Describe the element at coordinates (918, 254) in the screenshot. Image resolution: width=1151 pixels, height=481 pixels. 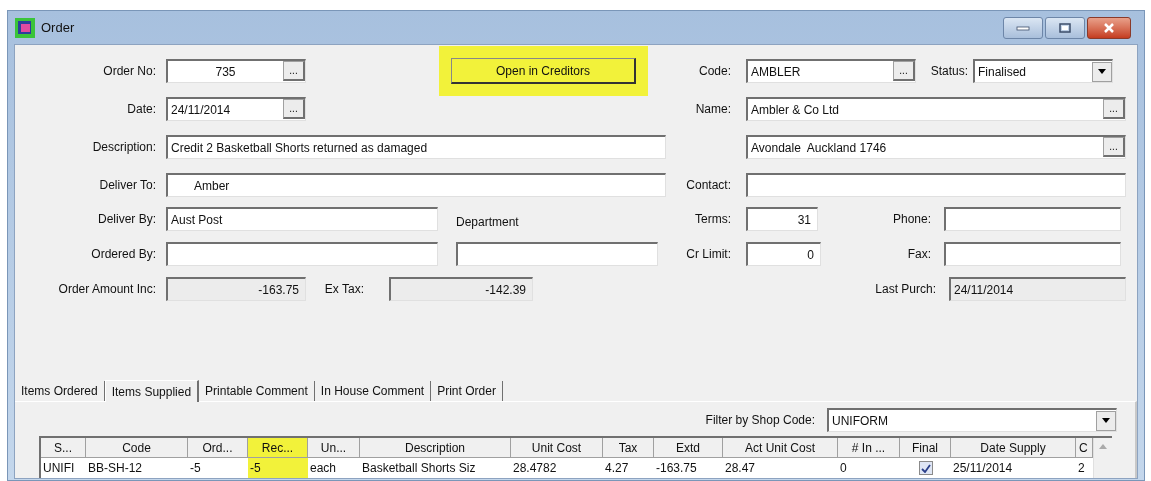
I see `field-label: Fax:` at that location.